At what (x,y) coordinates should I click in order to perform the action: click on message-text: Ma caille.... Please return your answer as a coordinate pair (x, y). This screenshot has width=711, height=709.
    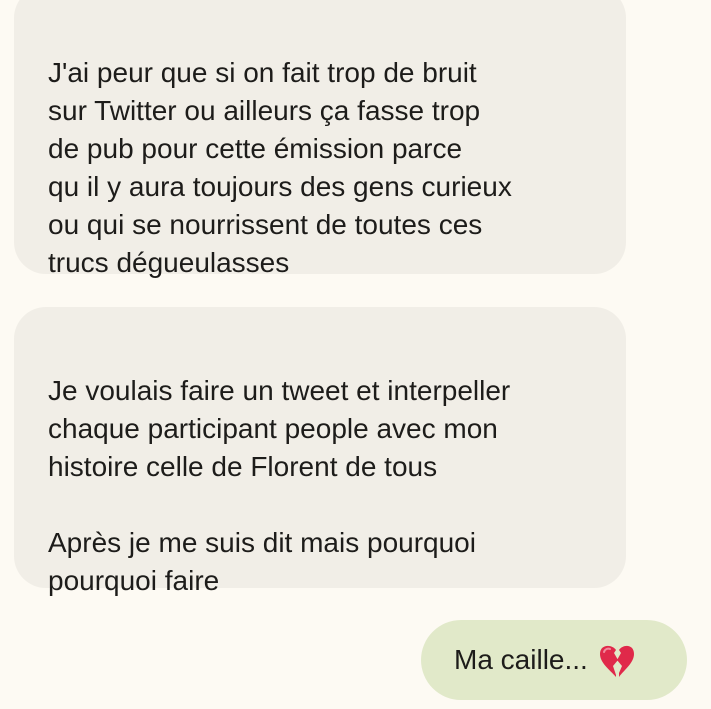
    Looking at the image, I should click on (521, 659).